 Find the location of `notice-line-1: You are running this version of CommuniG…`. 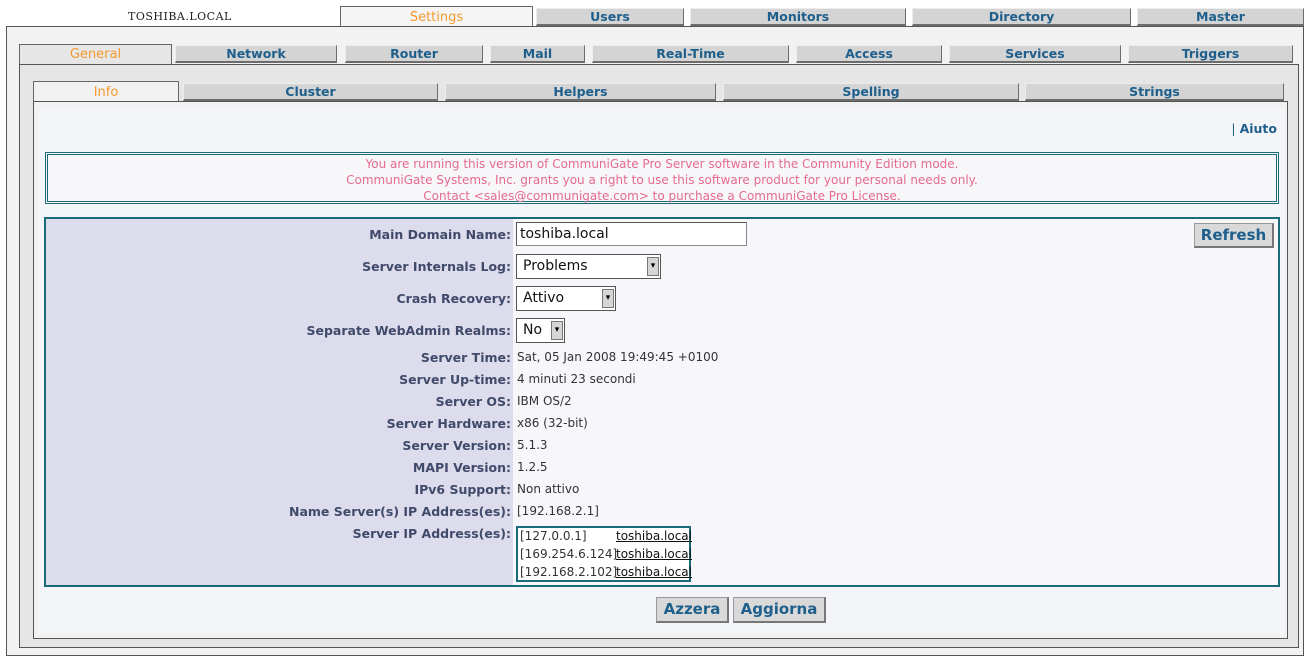

notice-line-1: You are running this version of CommuniG… is located at coordinates (662, 164).